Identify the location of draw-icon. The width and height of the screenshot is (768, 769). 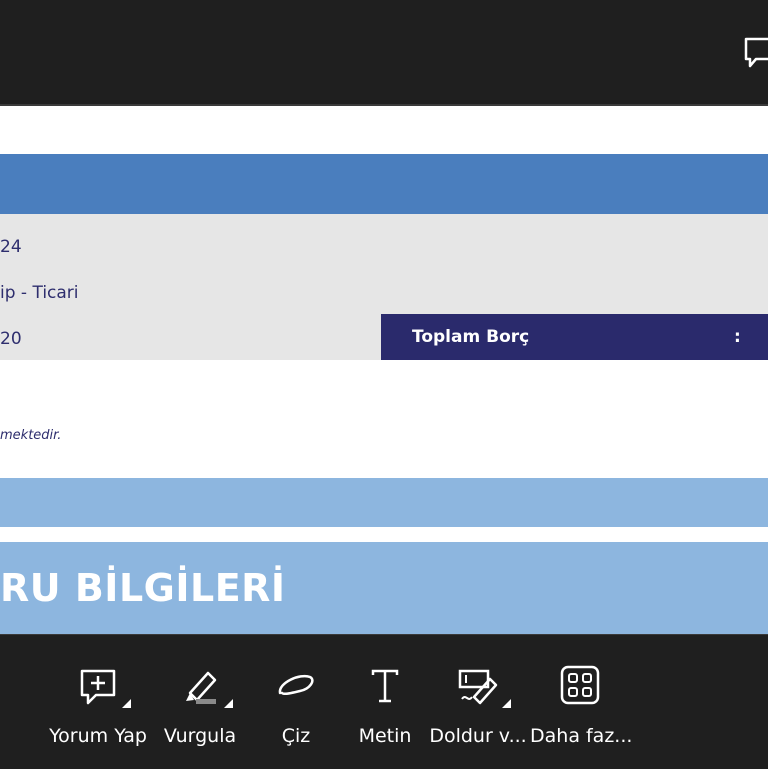
(296, 685).